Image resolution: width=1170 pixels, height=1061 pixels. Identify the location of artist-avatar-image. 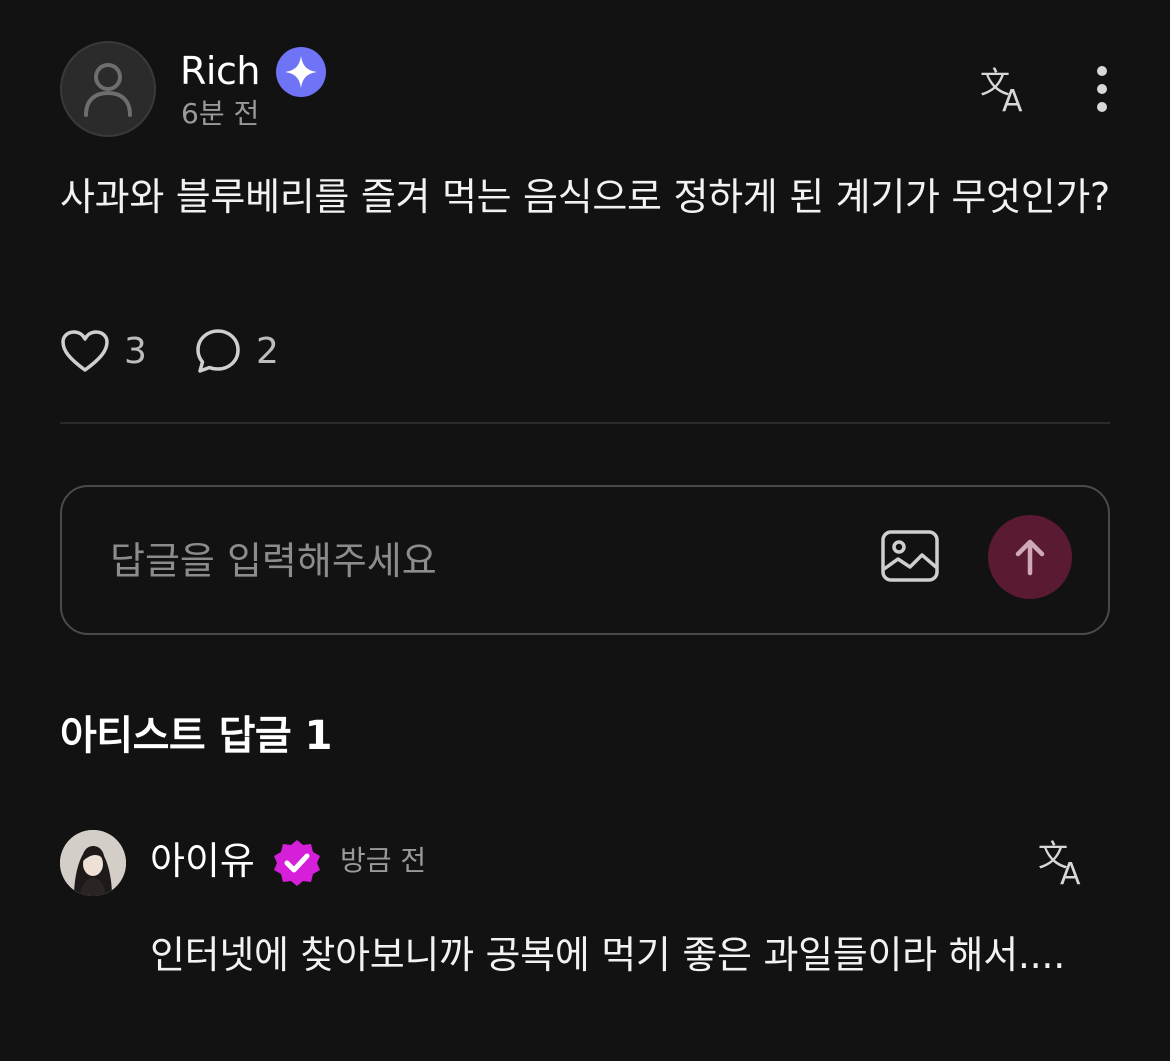
(93, 863).